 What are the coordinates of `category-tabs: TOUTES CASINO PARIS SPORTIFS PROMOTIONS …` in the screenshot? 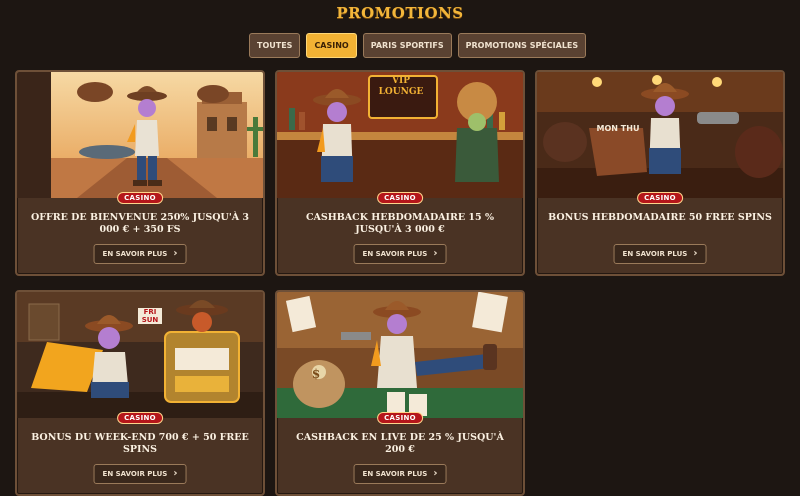 It's located at (418, 45).